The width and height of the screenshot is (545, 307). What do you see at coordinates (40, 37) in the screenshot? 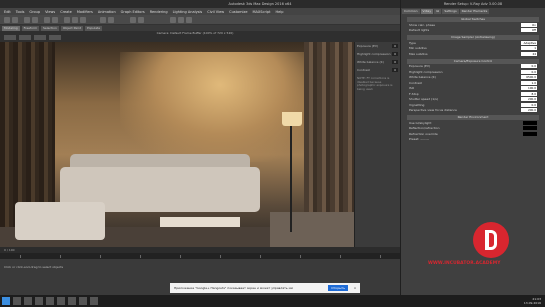
I see `color-correction-icon` at bounding box center [40, 37].